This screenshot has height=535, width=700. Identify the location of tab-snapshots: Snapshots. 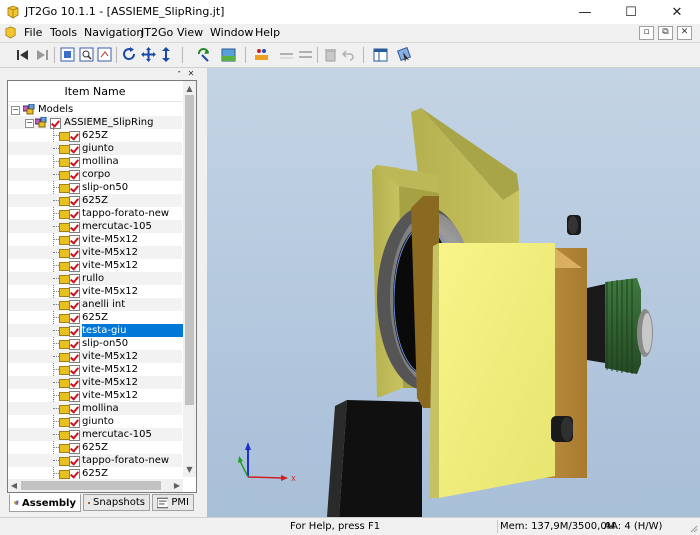
(116, 502).